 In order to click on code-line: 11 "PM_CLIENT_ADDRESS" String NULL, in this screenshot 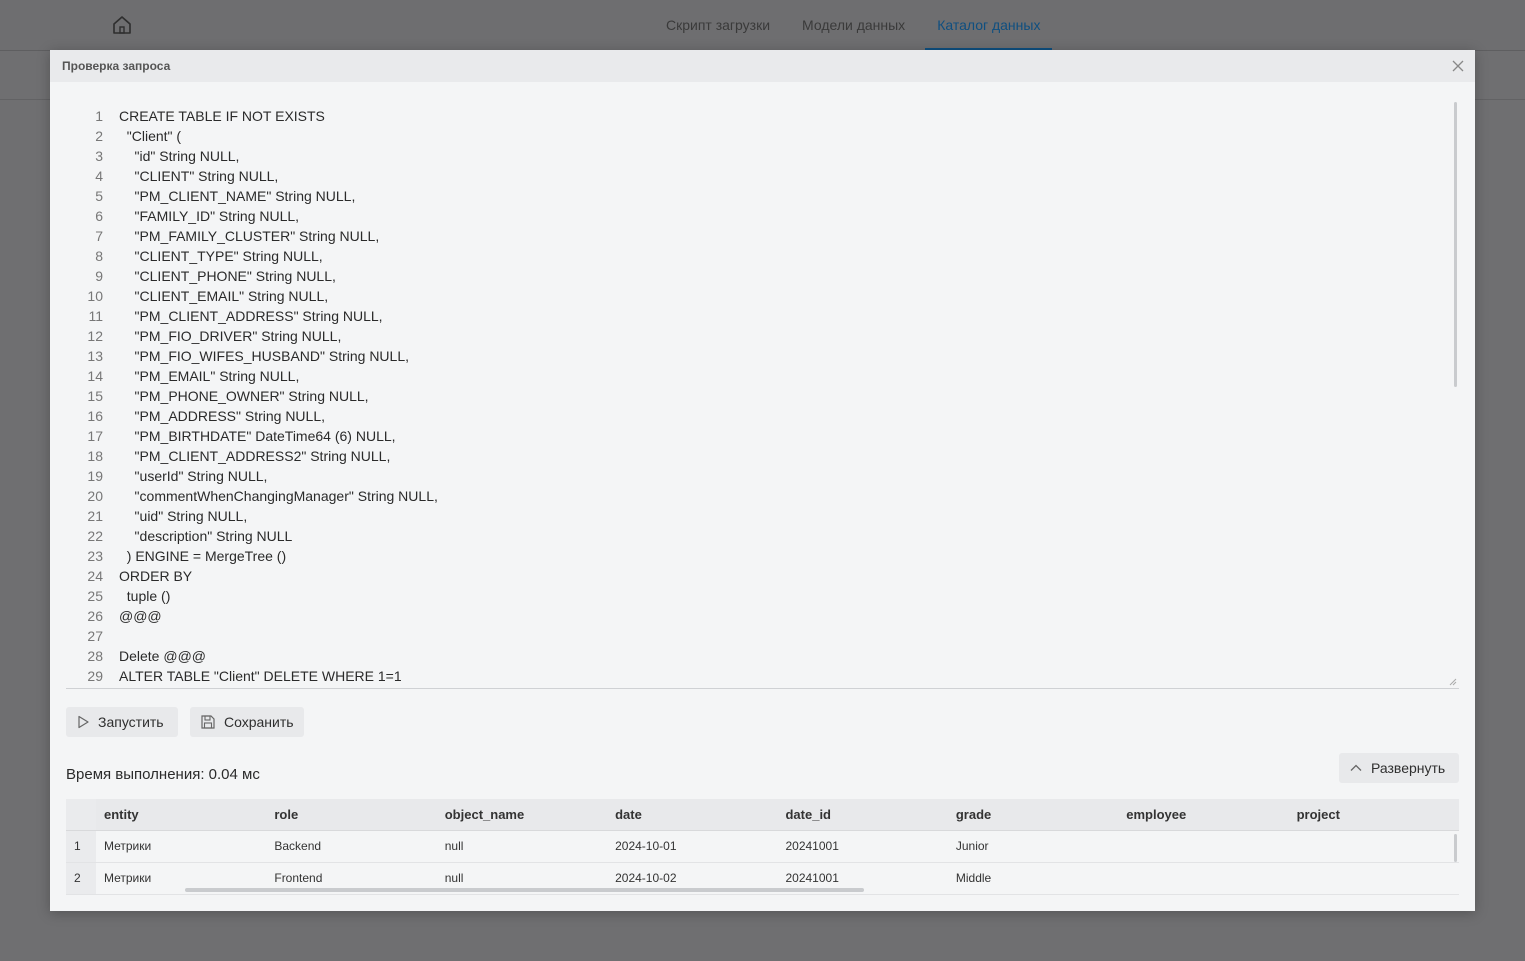, I will do `click(762, 316)`.